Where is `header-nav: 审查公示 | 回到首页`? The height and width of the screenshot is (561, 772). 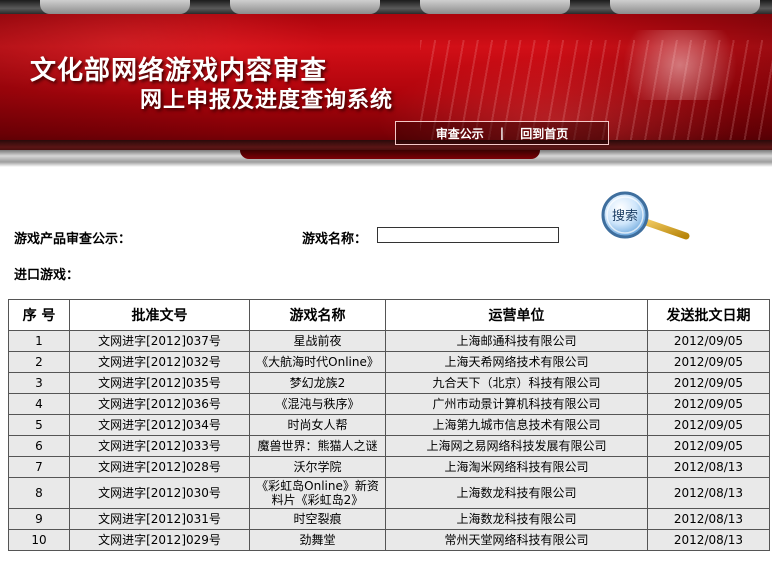 header-nav: 审查公示 | 回到首页 is located at coordinates (502, 133).